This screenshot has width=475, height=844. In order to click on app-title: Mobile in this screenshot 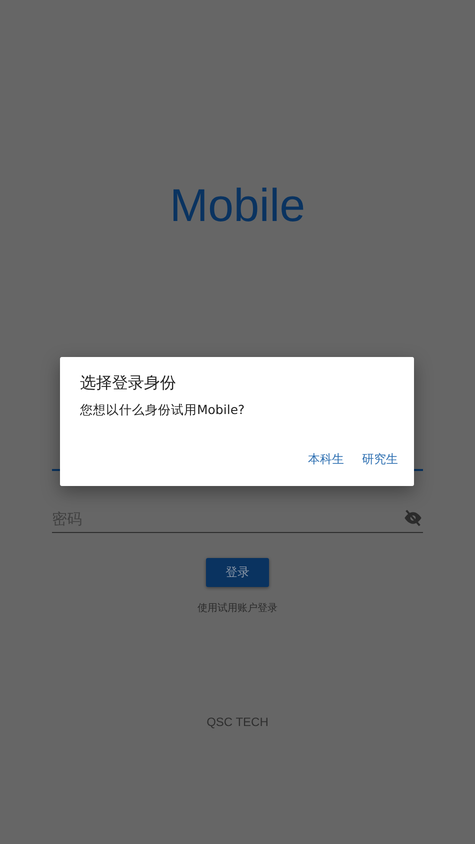, I will do `click(238, 205)`.